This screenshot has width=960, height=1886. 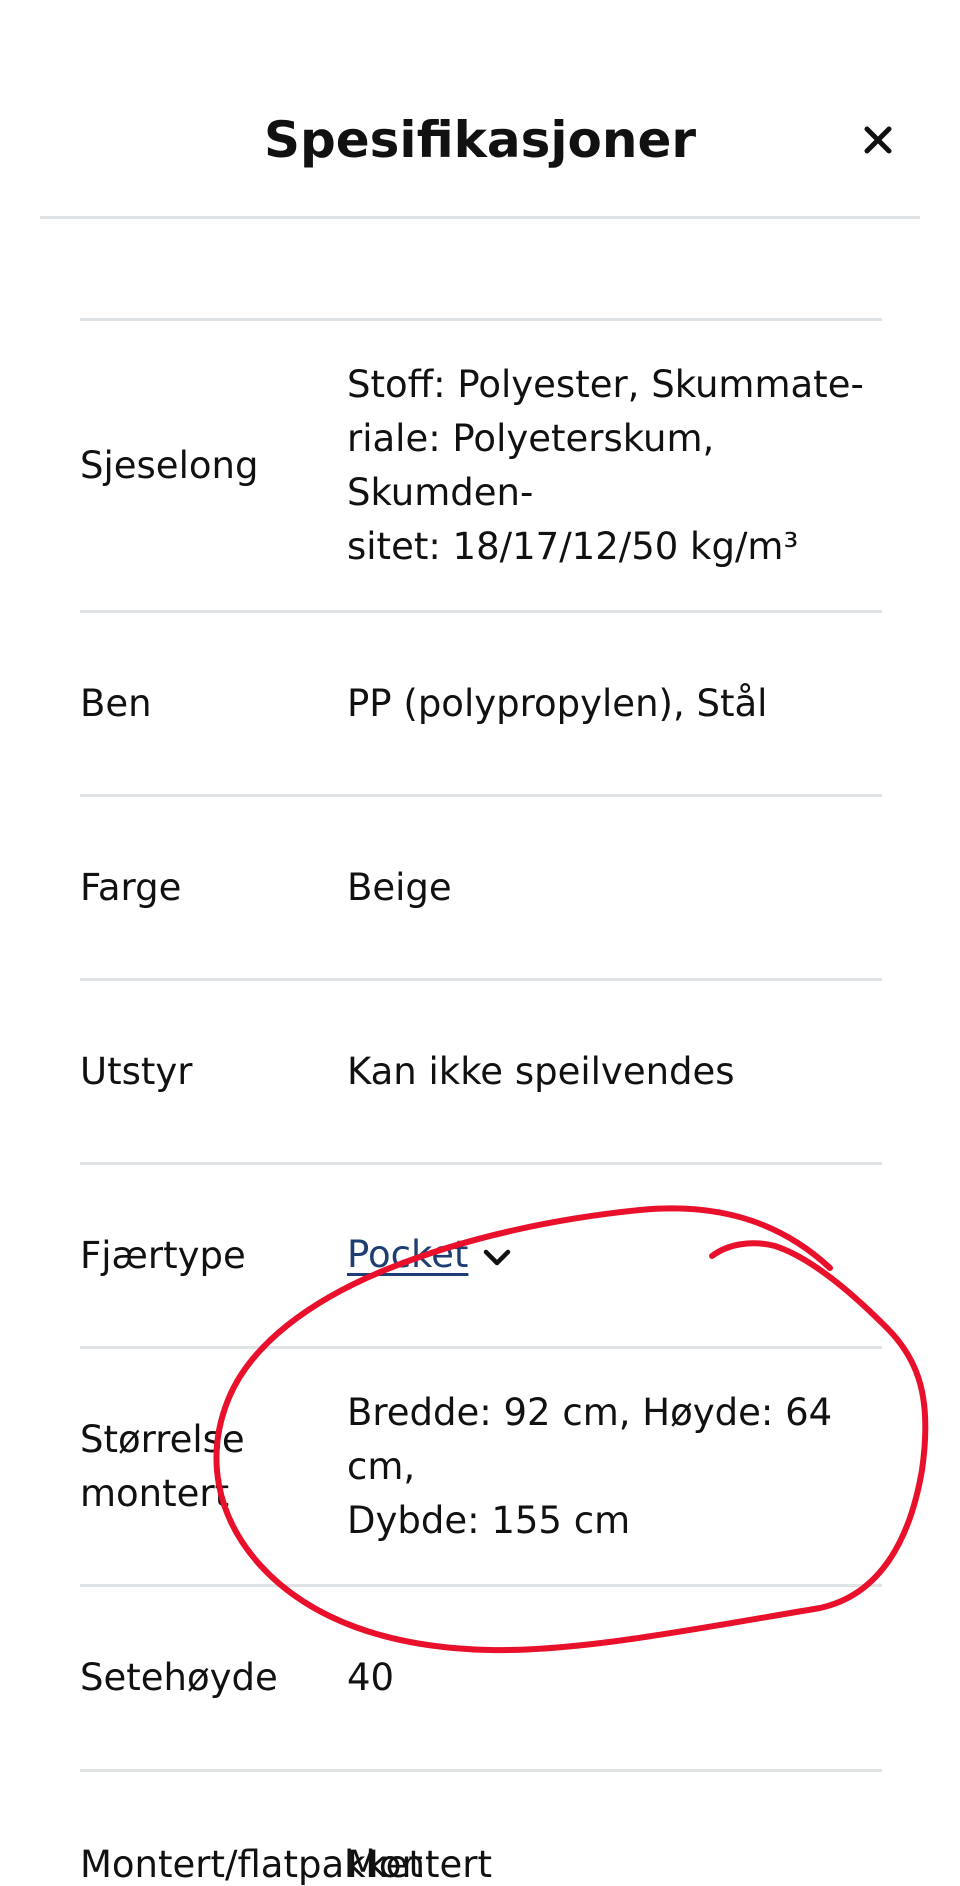 I want to click on spec-row-ben: Ben PP (polypropylen), Stål, so click(x=481, y=705).